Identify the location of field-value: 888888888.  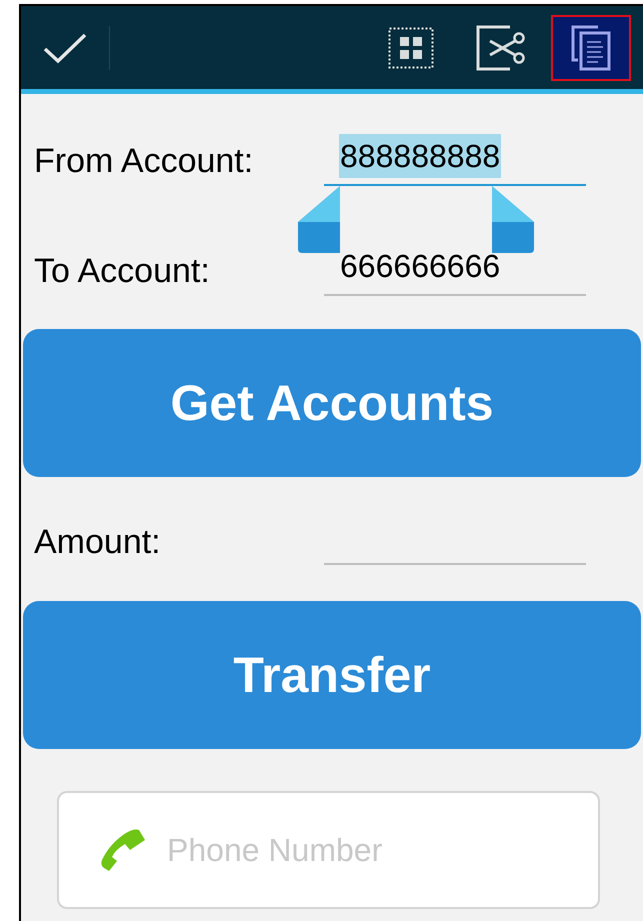
(420, 156).